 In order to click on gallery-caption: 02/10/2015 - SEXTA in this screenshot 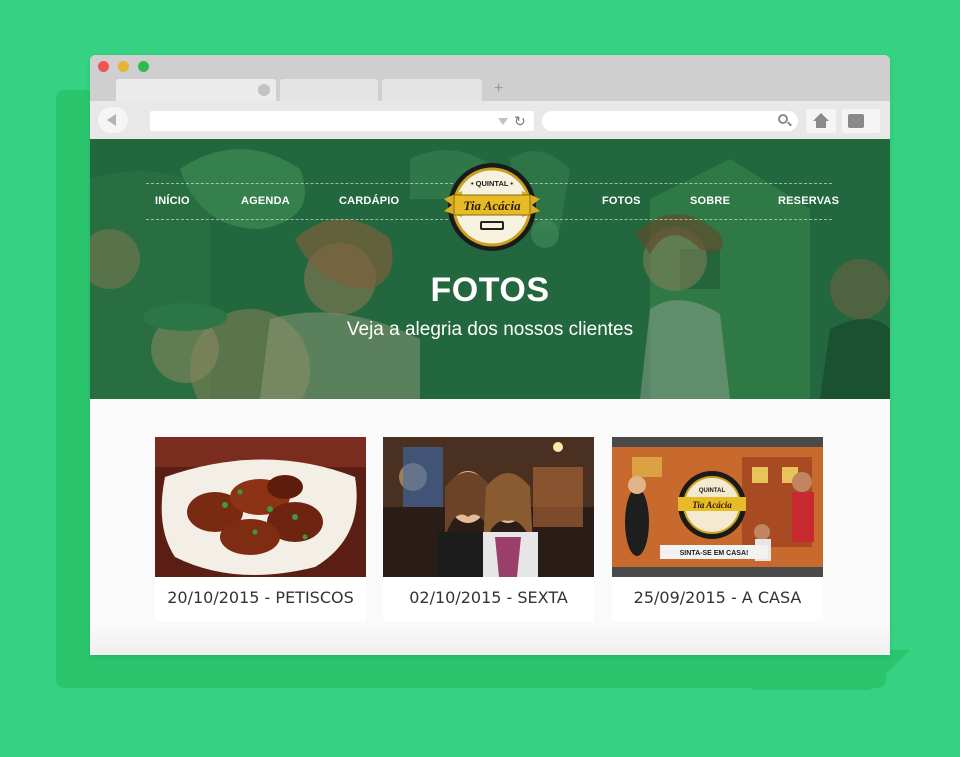, I will do `click(488, 599)`.